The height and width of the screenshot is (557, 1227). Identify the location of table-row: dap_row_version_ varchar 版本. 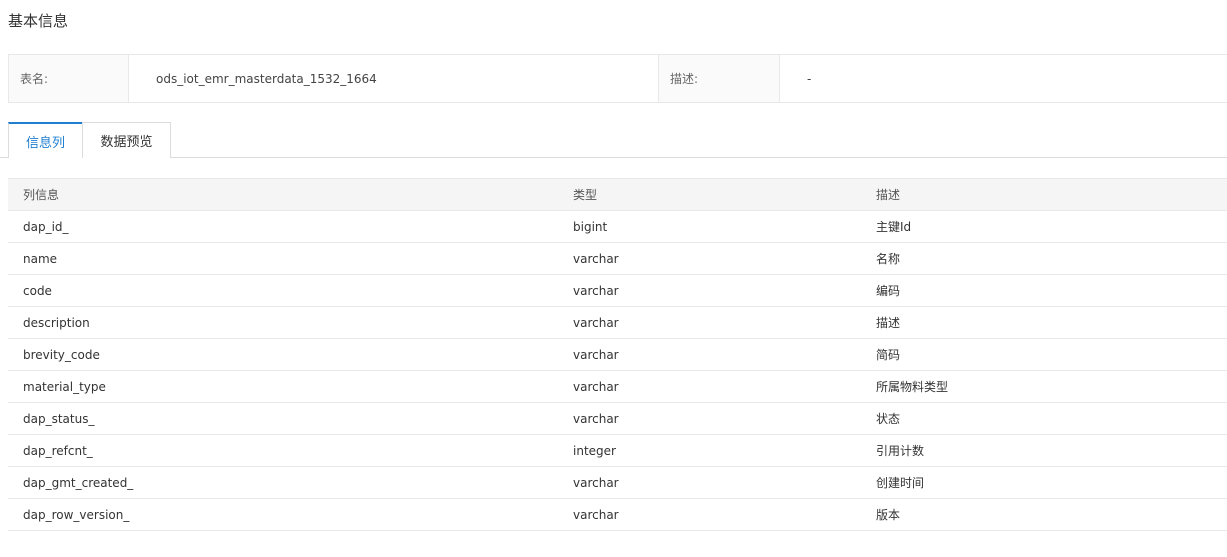
(617, 514).